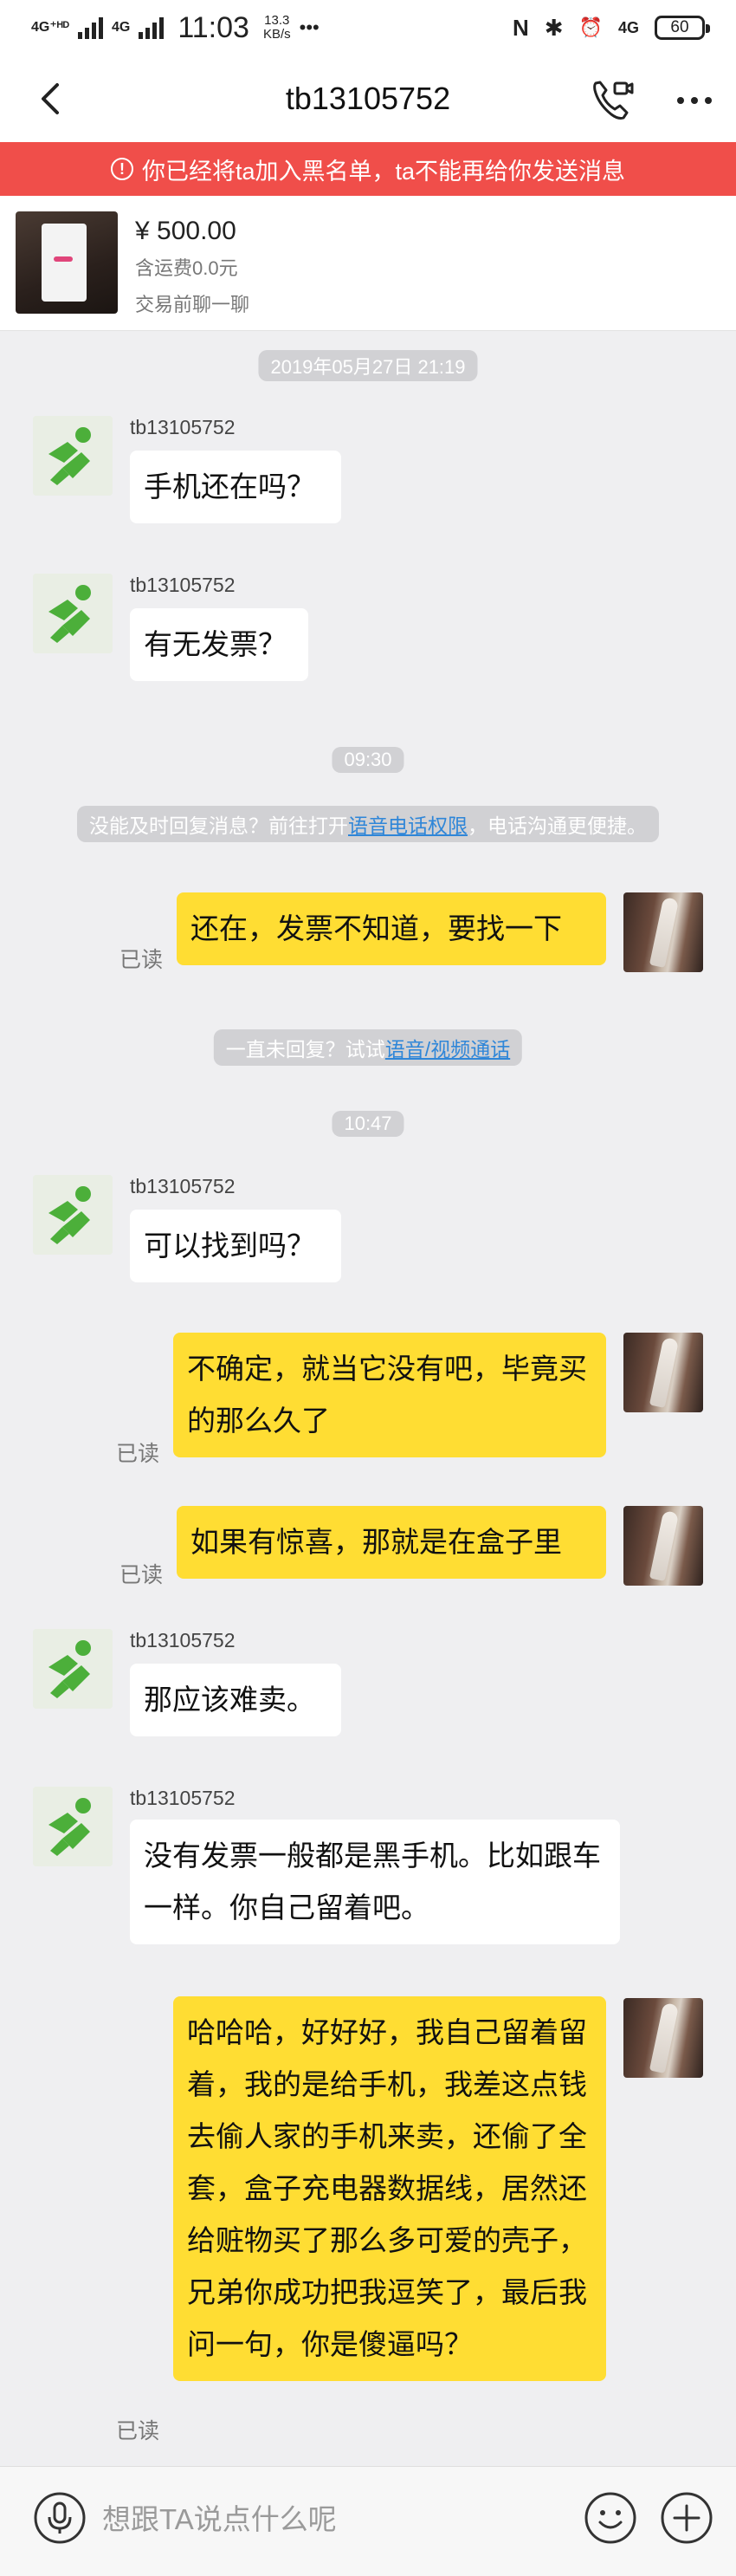 The image size is (736, 2576). I want to click on voice-permission-link: 语音电话权限, so click(408, 826).